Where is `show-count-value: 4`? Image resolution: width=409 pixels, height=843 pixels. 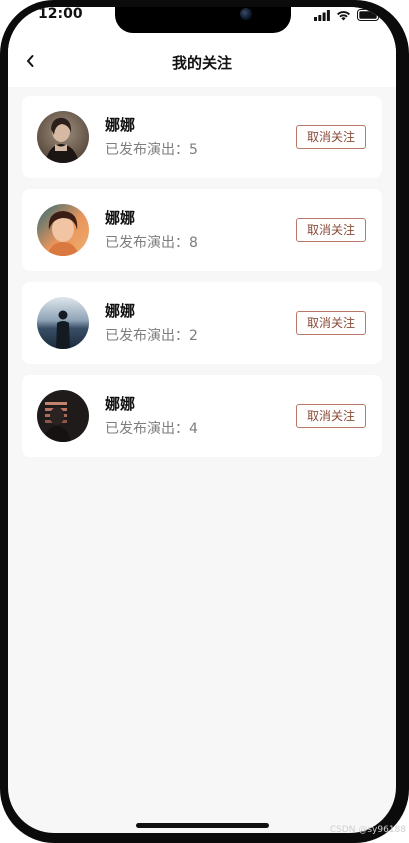 show-count-value: 4 is located at coordinates (193, 429).